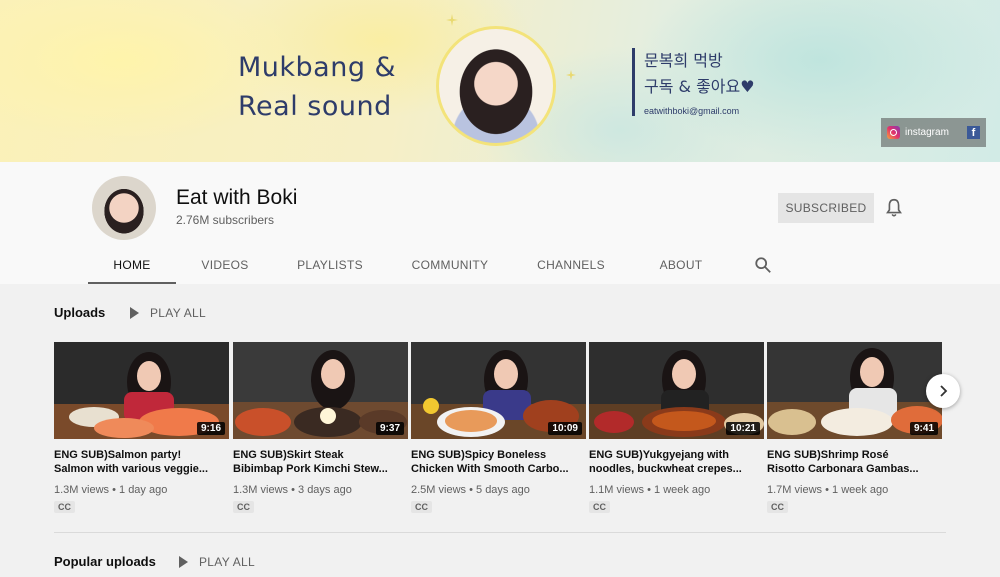 Image resolution: width=1000 pixels, height=577 pixels. What do you see at coordinates (141, 390) in the screenshot?
I see `video-thumbnail: 9:16` at bounding box center [141, 390].